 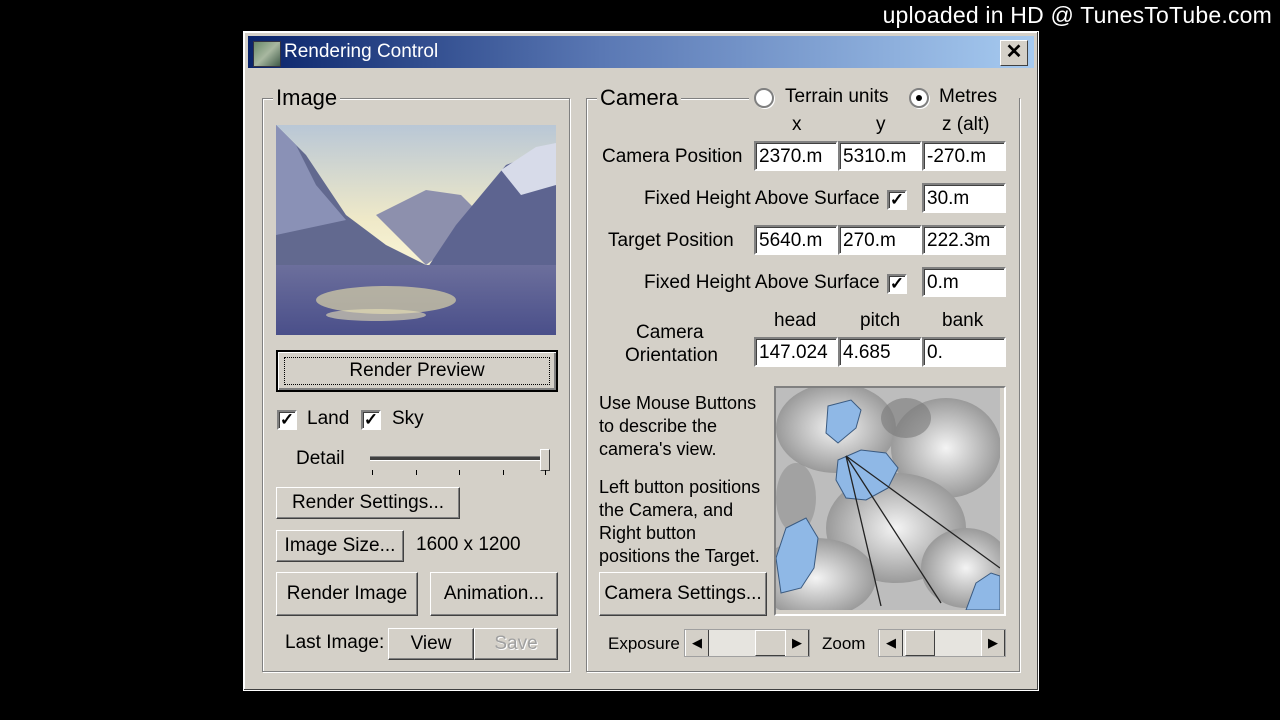 I want to click on detail-slider-thumb, so click(x=545, y=460).